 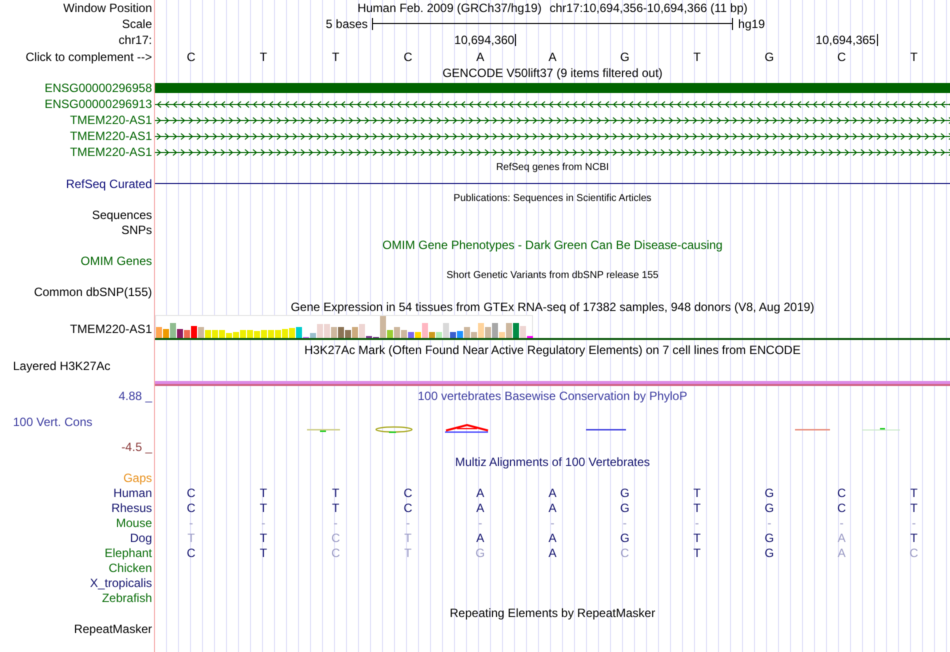 I want to click on scale-length-text: 5 bases, so click(x=347, y=24).